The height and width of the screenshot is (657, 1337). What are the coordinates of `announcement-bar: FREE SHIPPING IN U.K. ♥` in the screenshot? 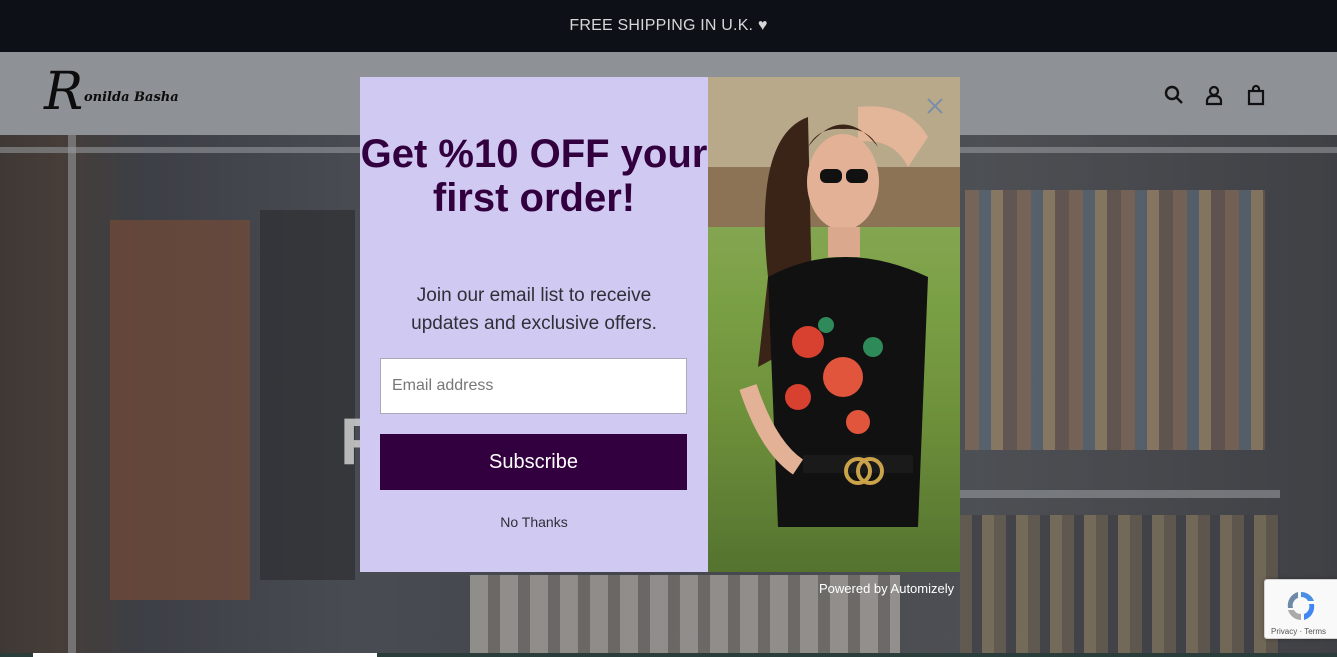 It's located at (668, 26).